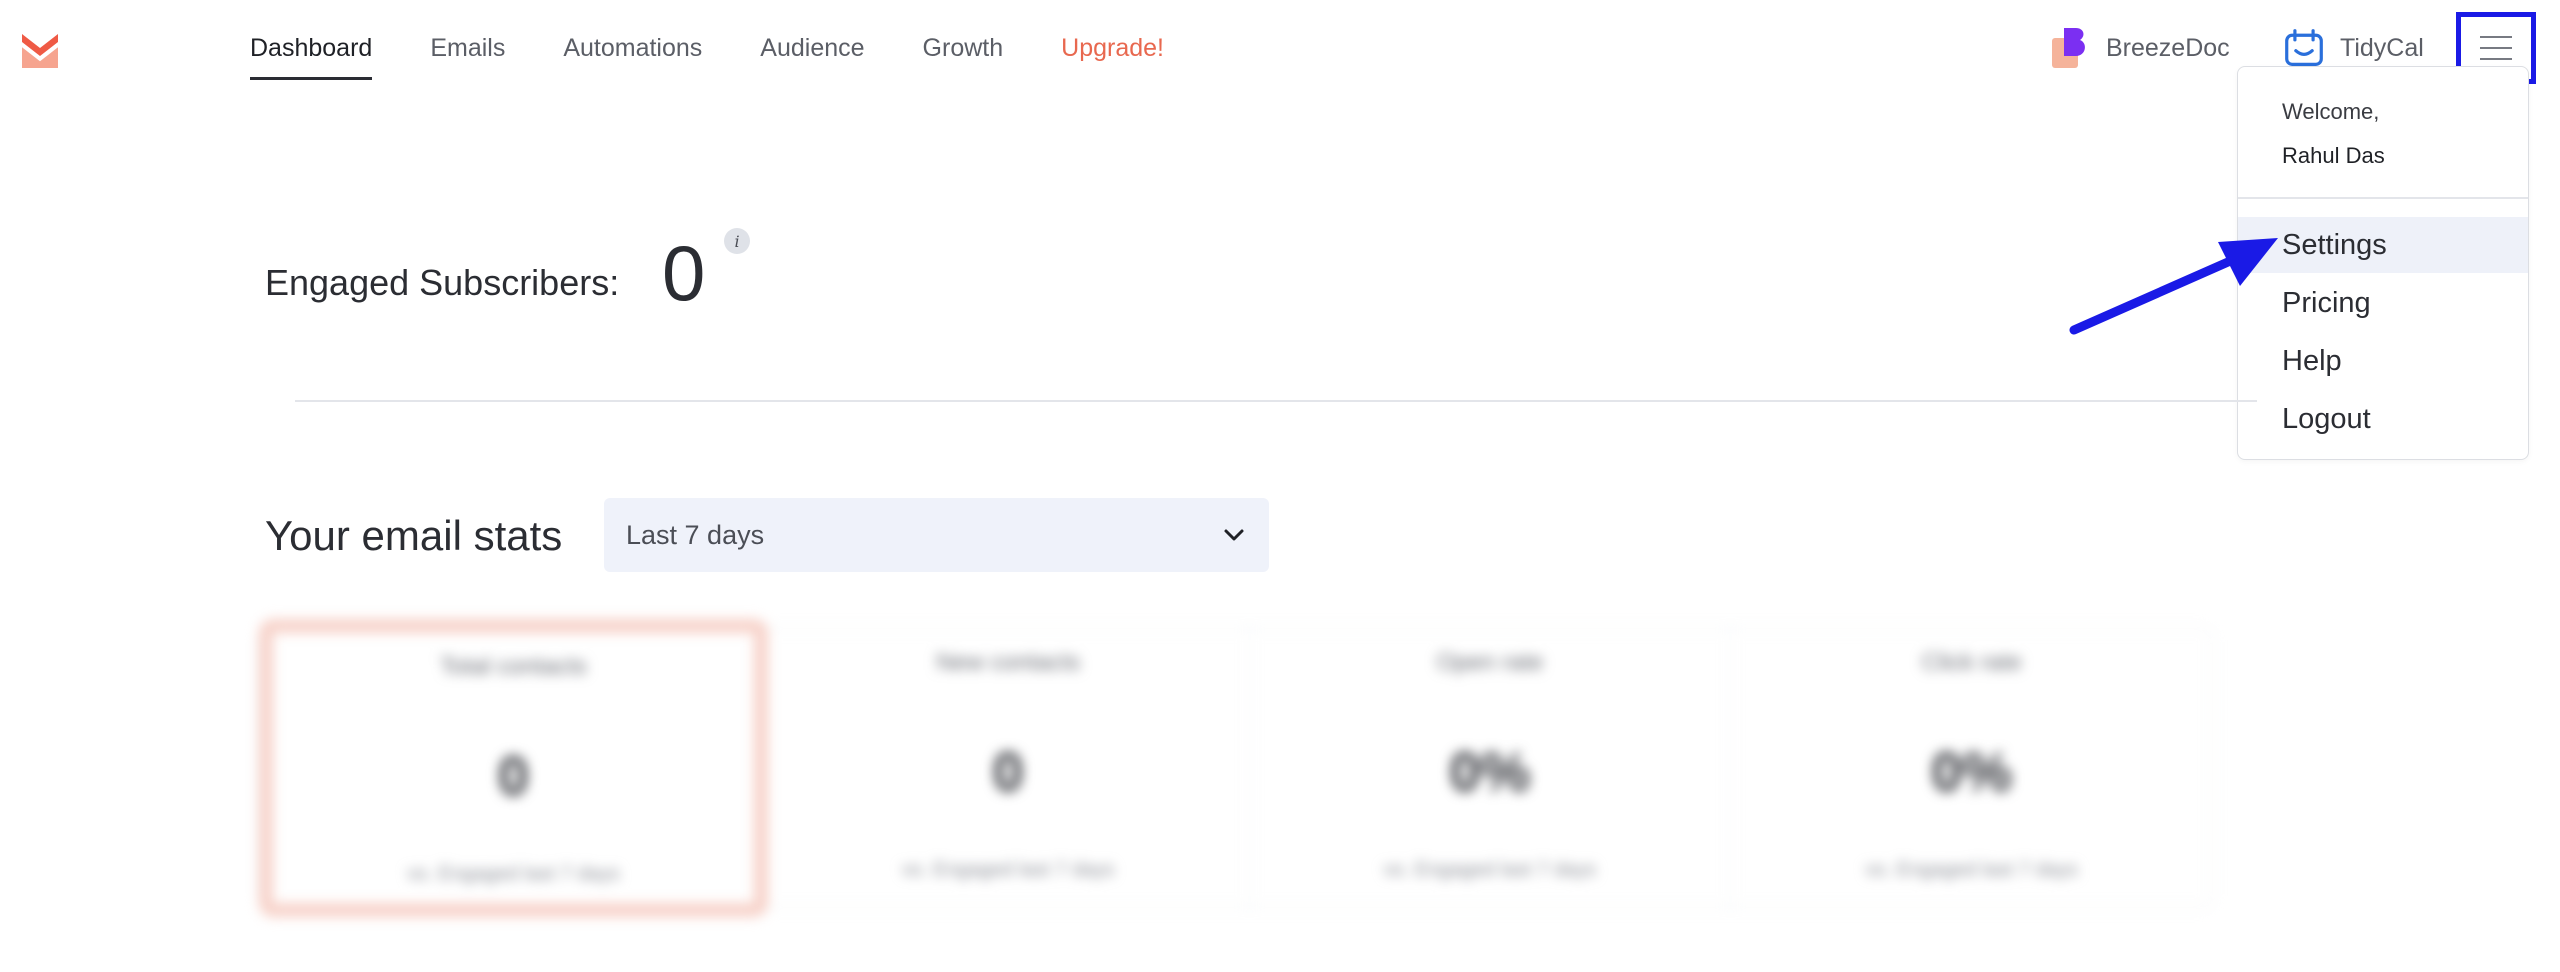 This screenshot has width=2560, height=972. What do you see at coordinates (737, 241) in the screenshot?
I see `info-icon: i` at bounding box center [737, 241].